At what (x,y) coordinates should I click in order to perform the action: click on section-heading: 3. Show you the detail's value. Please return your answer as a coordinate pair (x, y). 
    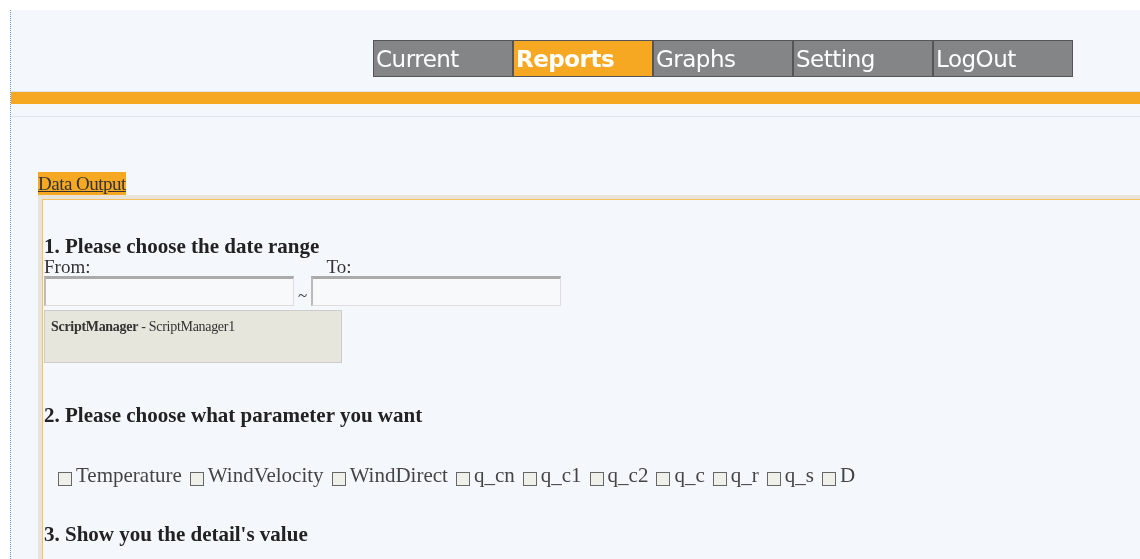
    Looking at the image, I should click on (176, 534).